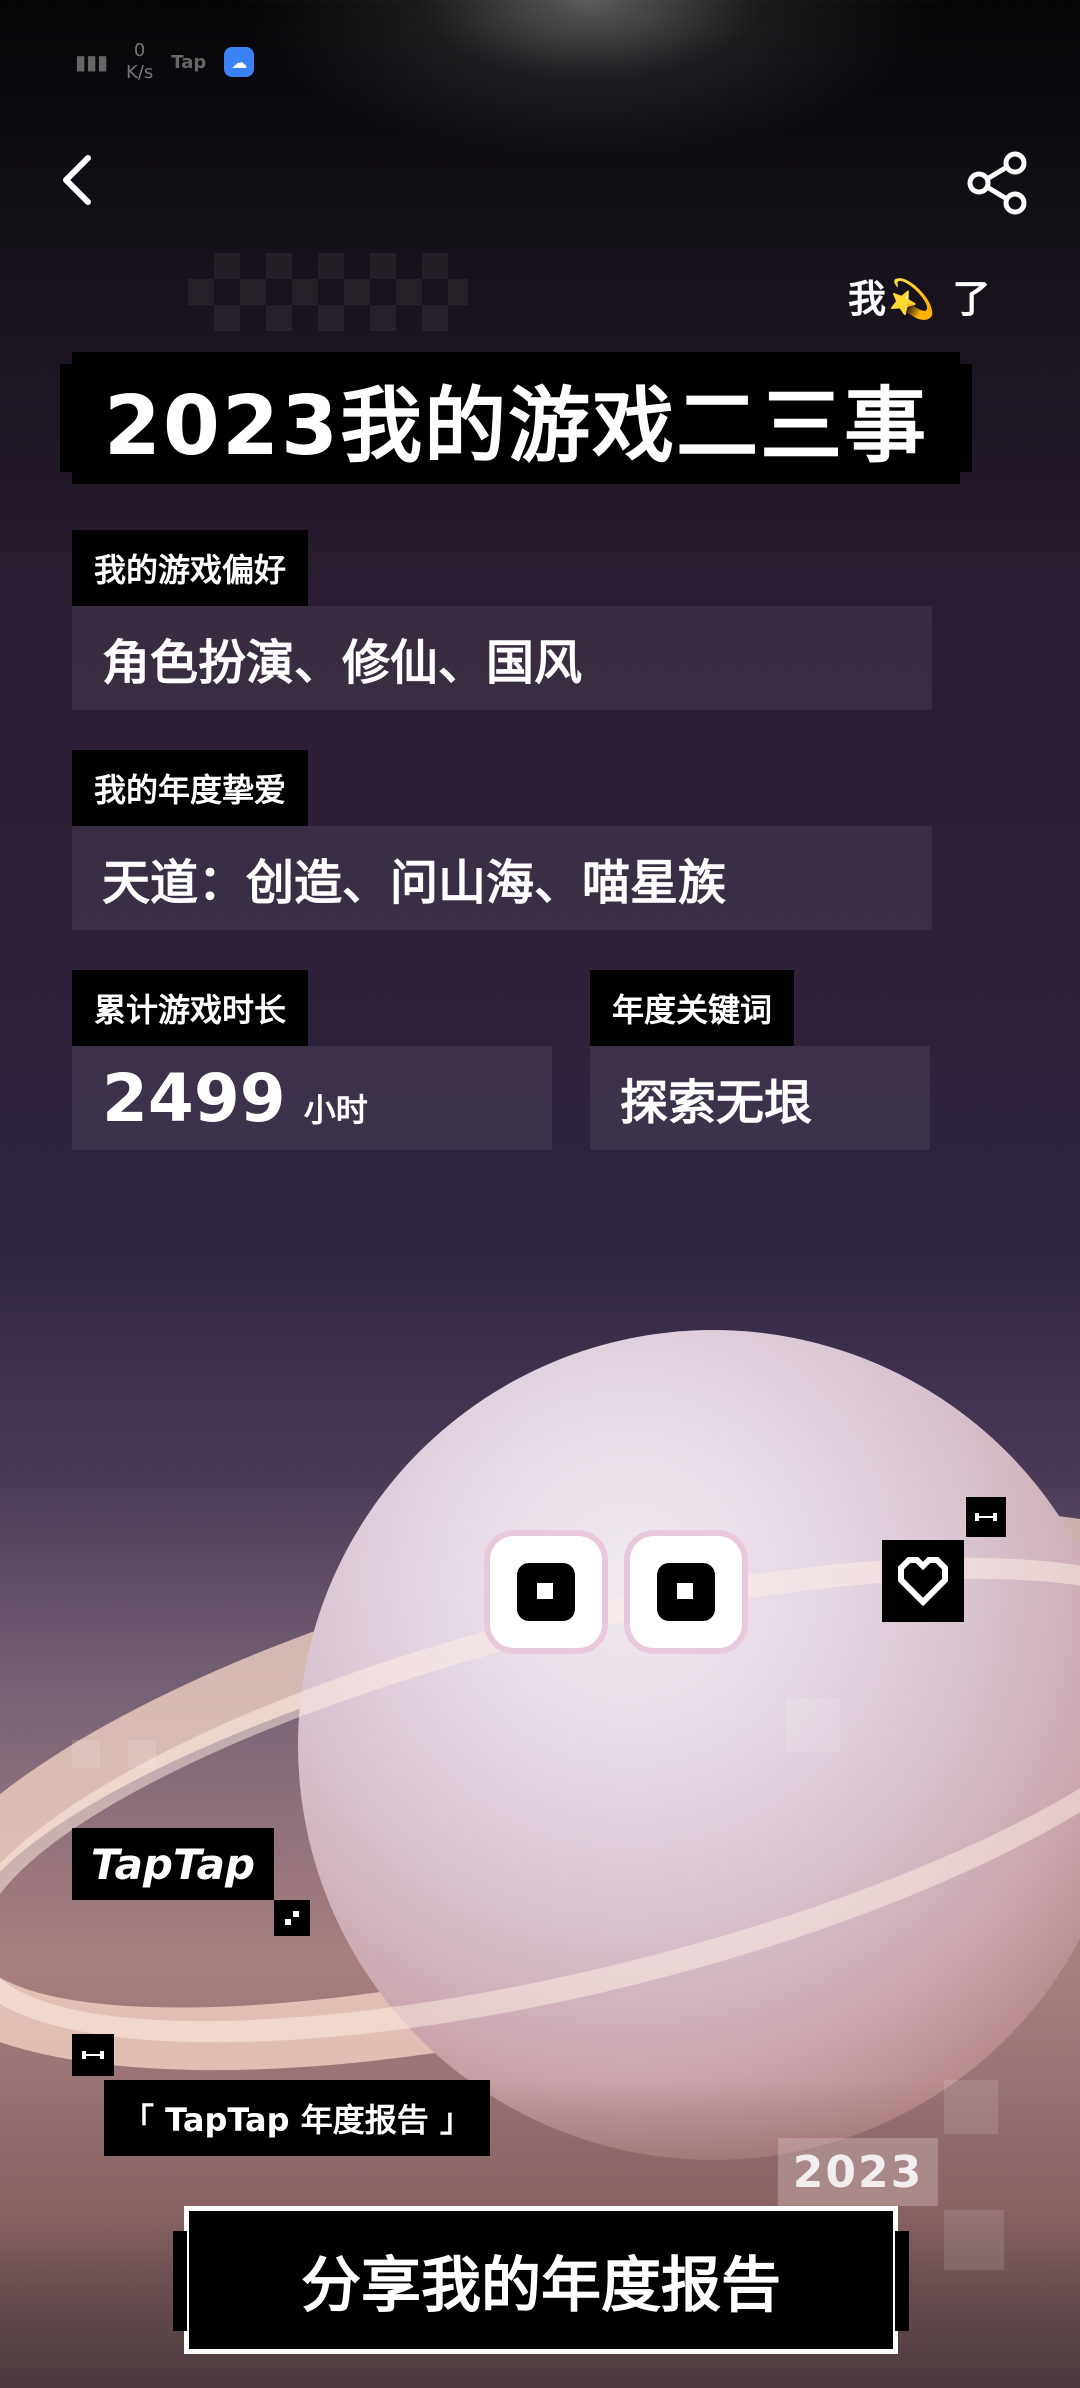  I want to click on corner-arrow-icon, so click(292, 1918).